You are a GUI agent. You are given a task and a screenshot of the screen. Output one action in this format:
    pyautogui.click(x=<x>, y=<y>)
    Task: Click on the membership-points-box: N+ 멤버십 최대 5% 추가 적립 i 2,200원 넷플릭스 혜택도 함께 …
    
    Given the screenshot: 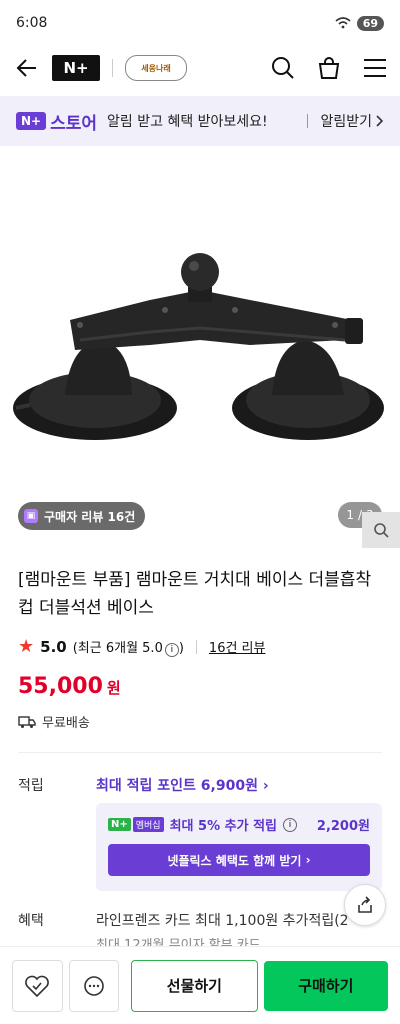 What is the action you would take?
    pyautogui.click(x=239, y=847)
    